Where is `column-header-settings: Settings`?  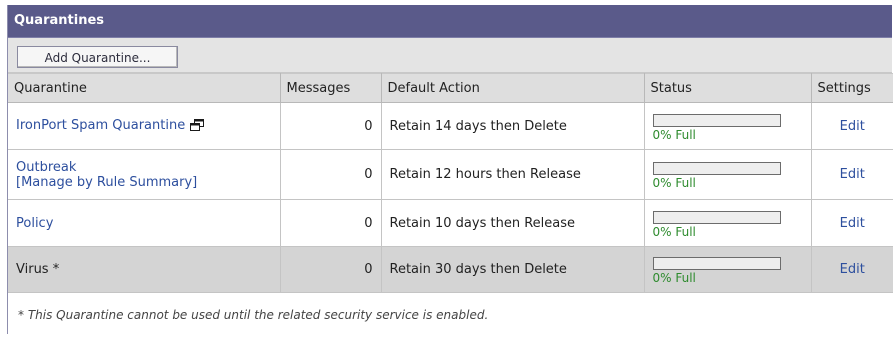 column-header-settings: Settings is located at coordinates (852, 88).